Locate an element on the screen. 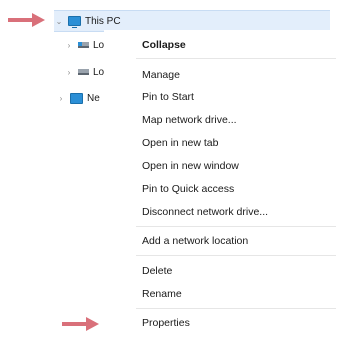  system-drive-icon is located at coordinates (83, 45).